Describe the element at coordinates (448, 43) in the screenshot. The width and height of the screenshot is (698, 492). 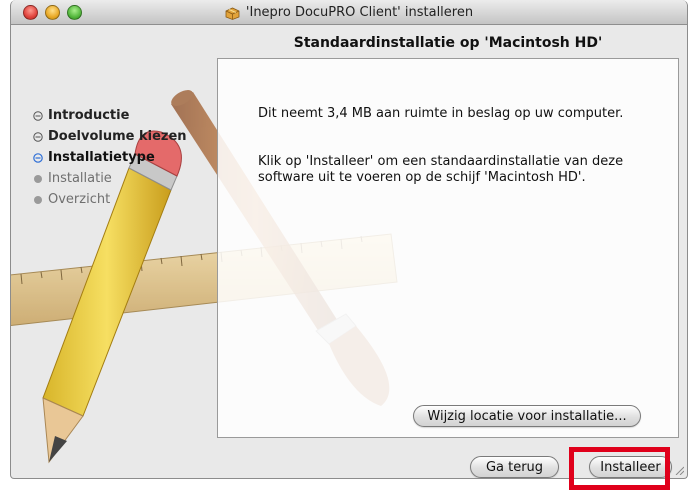
I see `page-heading: Standaardinstallatie op 'Macintosh HD'` at that location.